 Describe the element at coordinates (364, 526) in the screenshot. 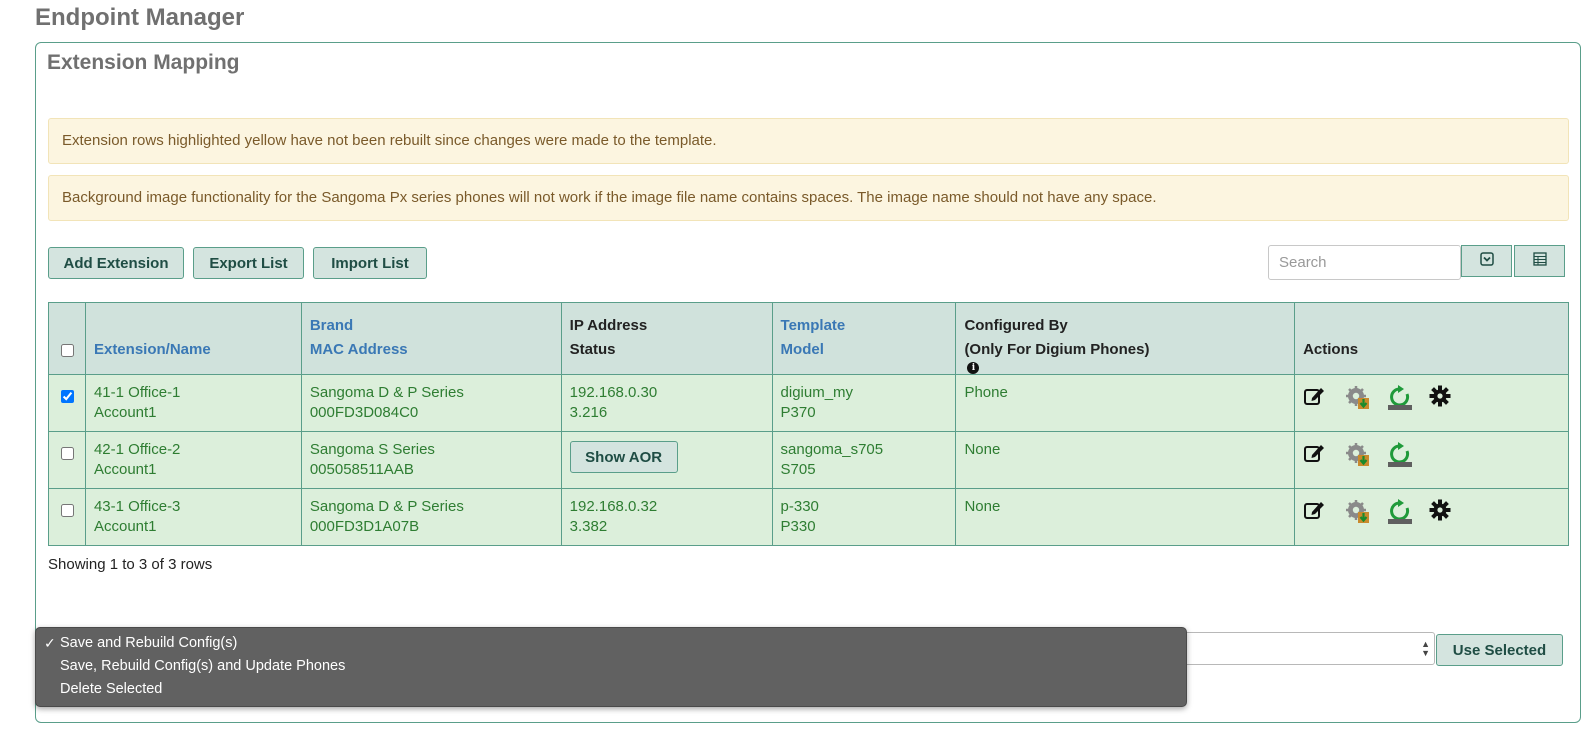

I see `mac-address: 000FD3D1A07B` at that location.